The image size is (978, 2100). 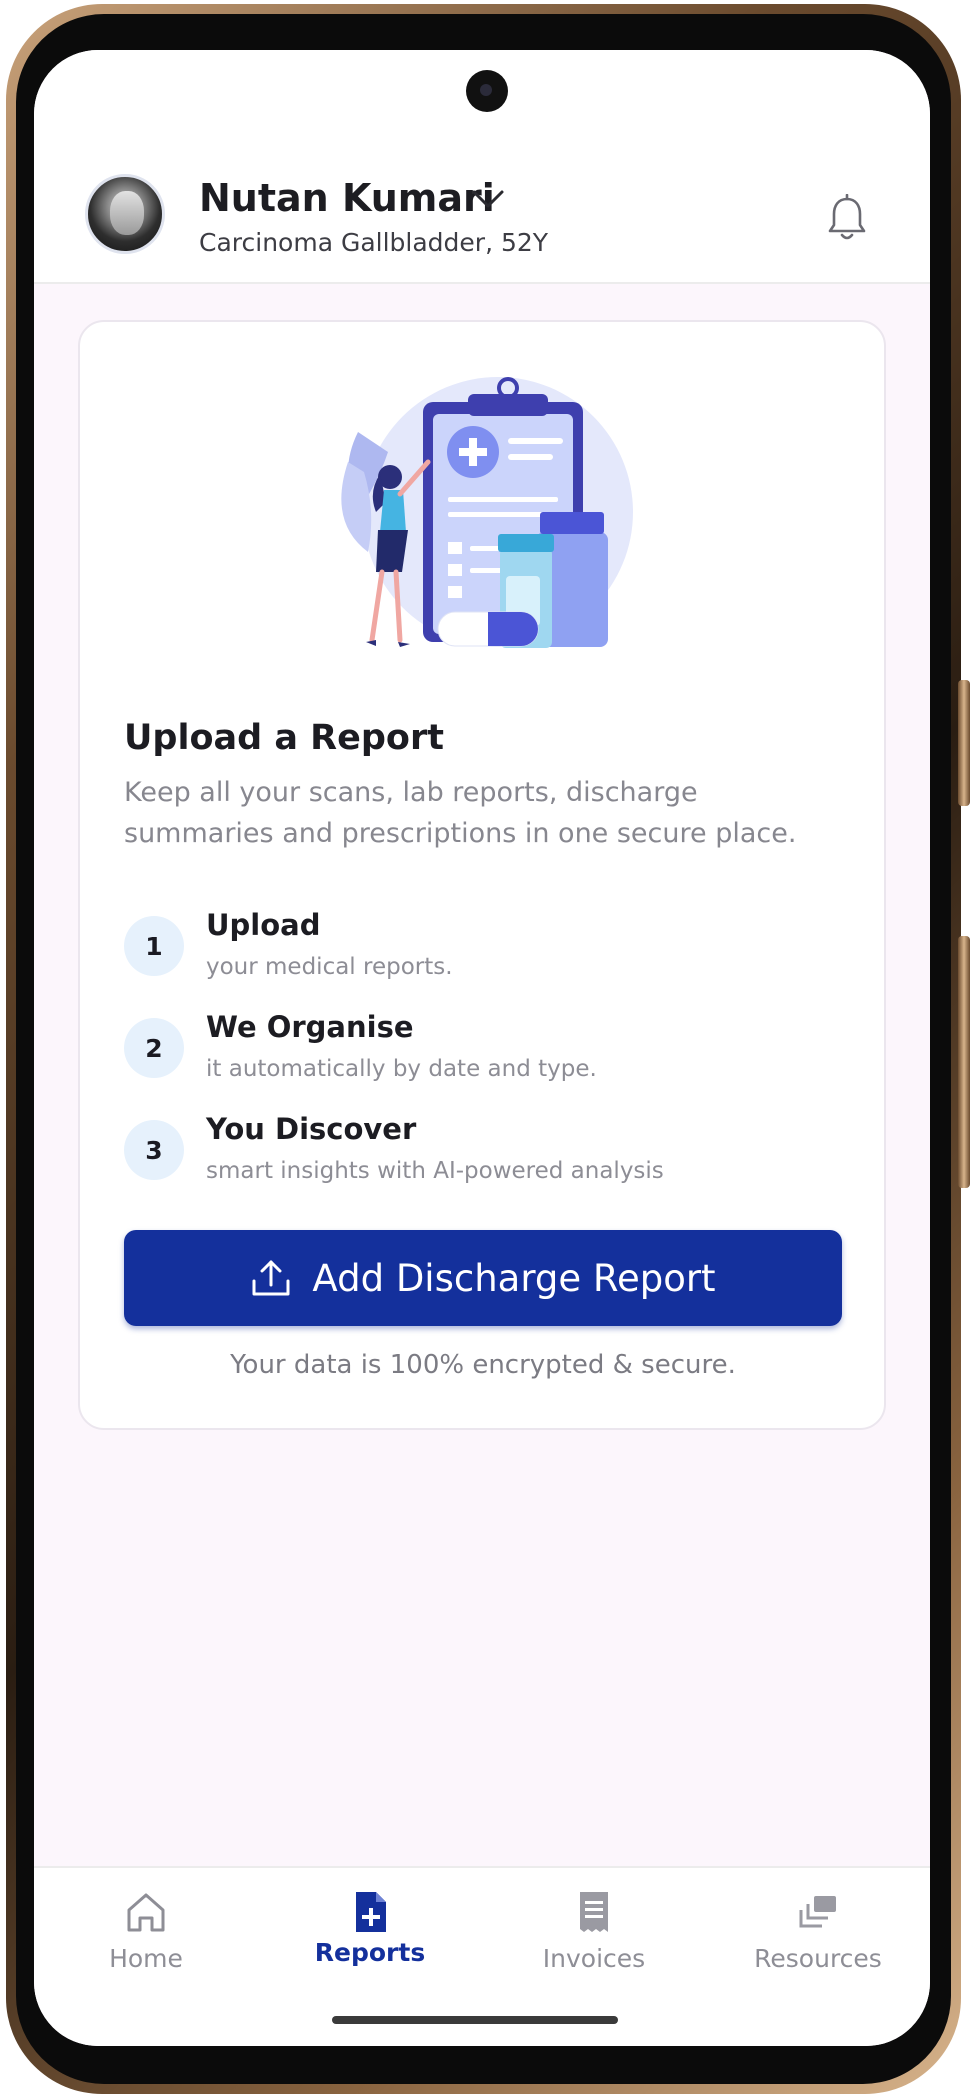 I want to click on nav-label-reports: Reports, so click(x=370, y=1952).